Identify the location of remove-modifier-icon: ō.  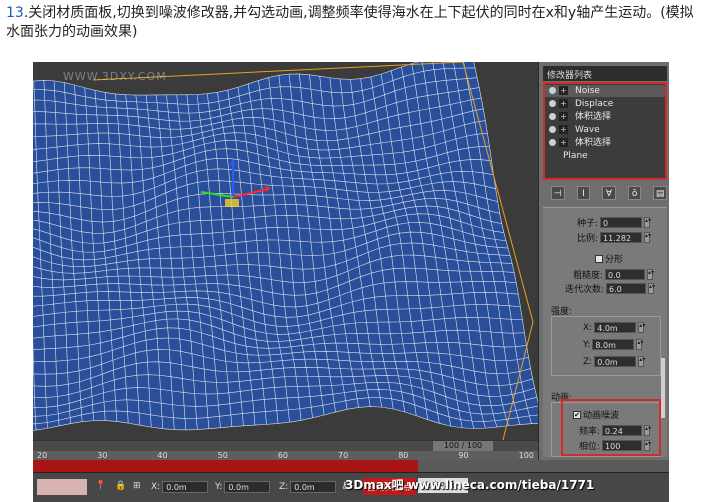
(634, 193).